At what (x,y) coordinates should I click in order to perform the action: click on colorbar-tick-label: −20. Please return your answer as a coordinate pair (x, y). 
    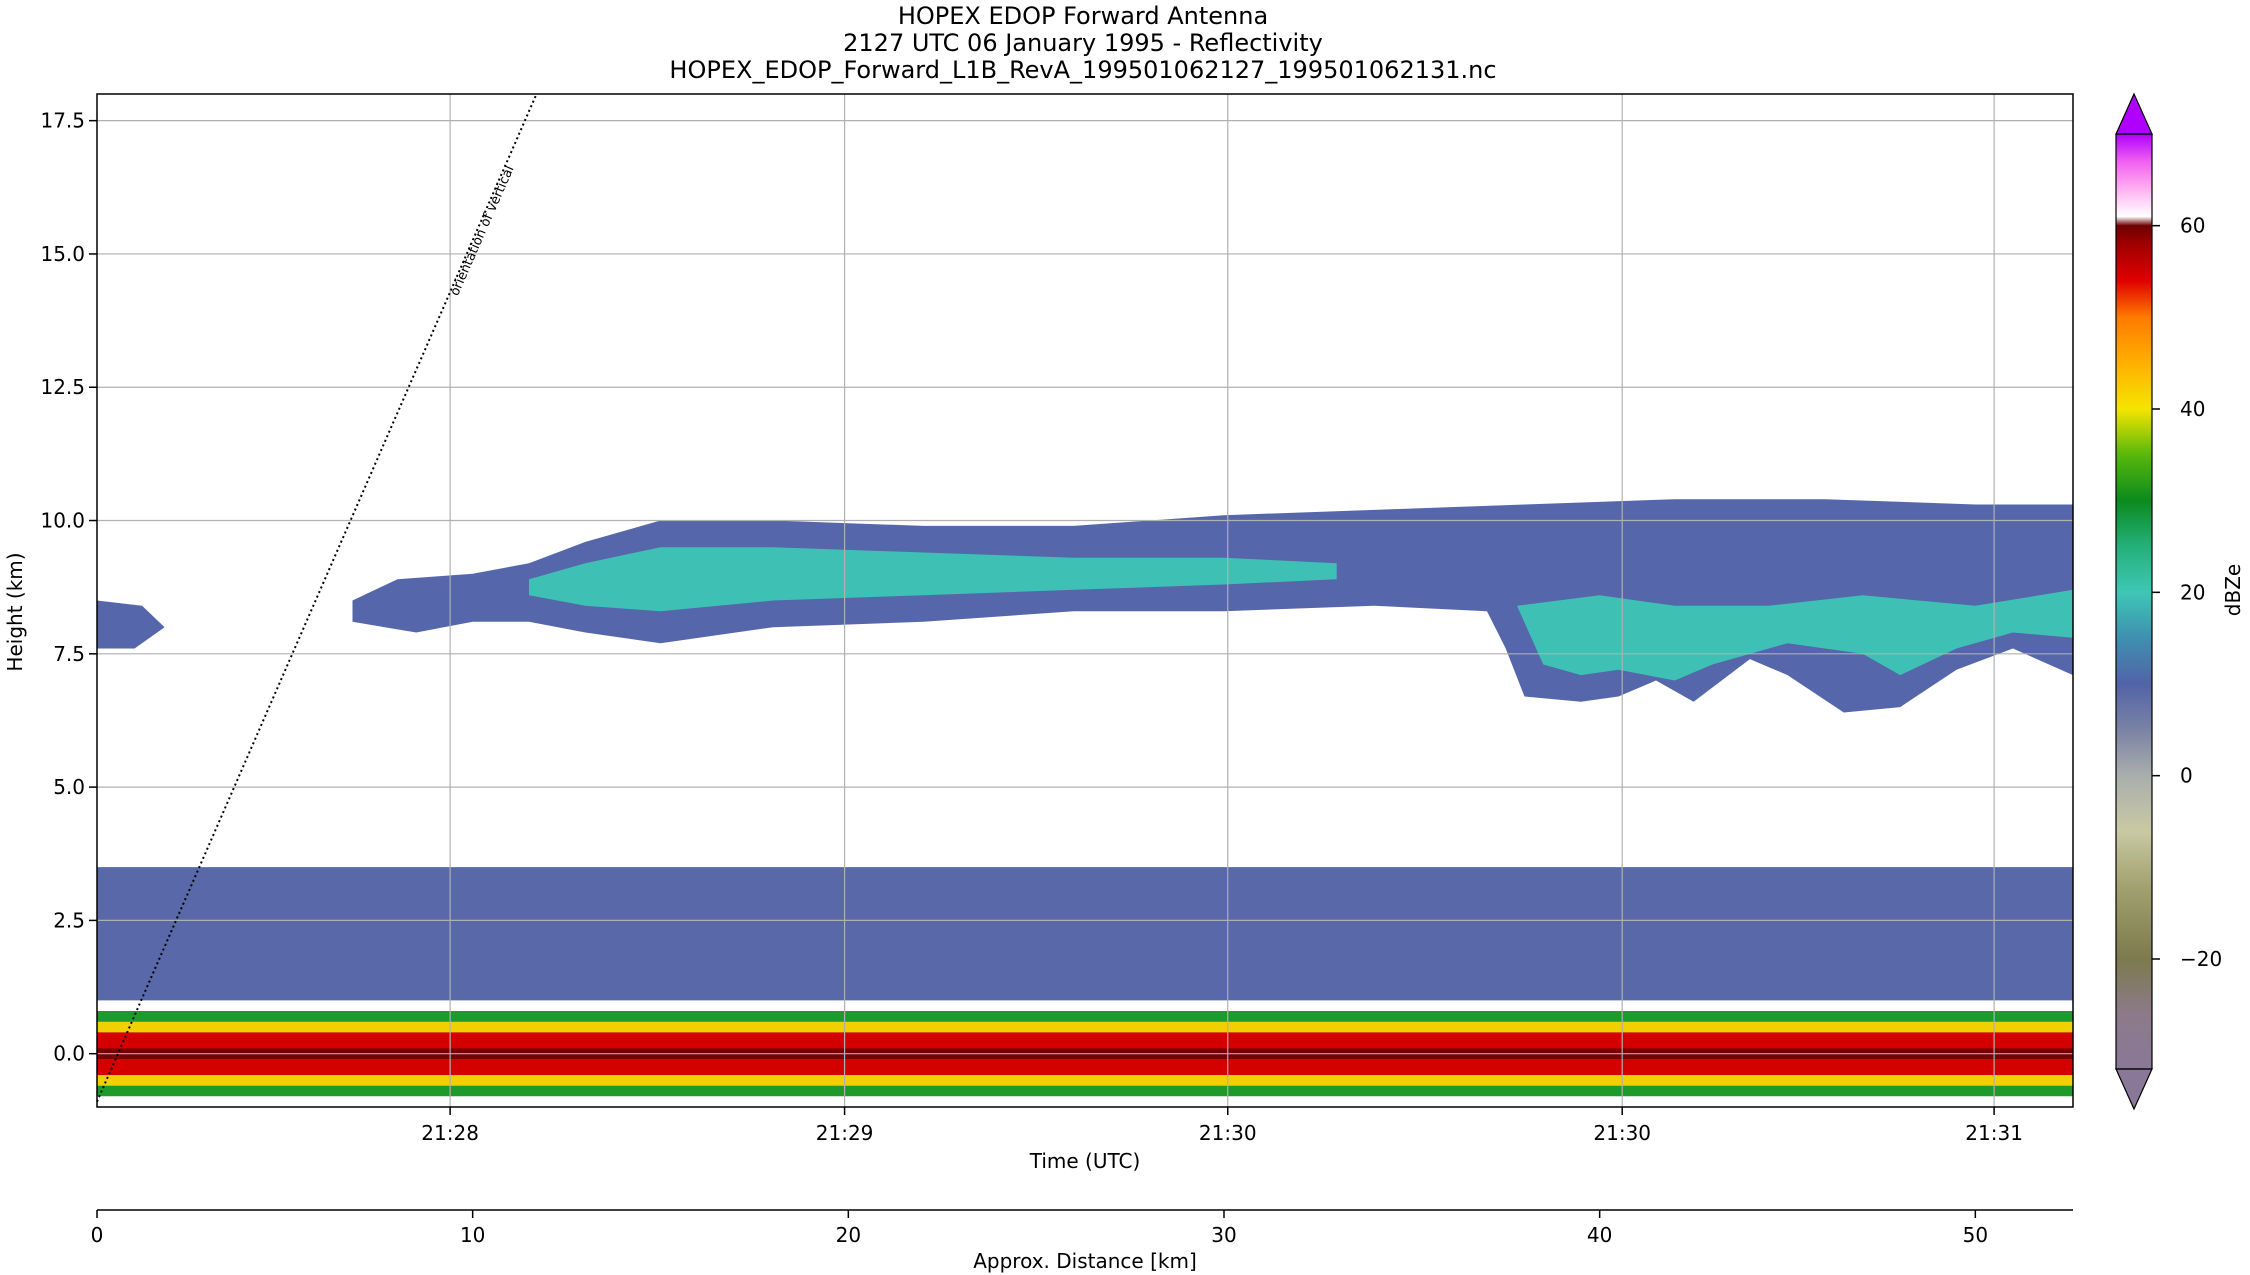
    Looking at the image, I should click on (2201, 959).